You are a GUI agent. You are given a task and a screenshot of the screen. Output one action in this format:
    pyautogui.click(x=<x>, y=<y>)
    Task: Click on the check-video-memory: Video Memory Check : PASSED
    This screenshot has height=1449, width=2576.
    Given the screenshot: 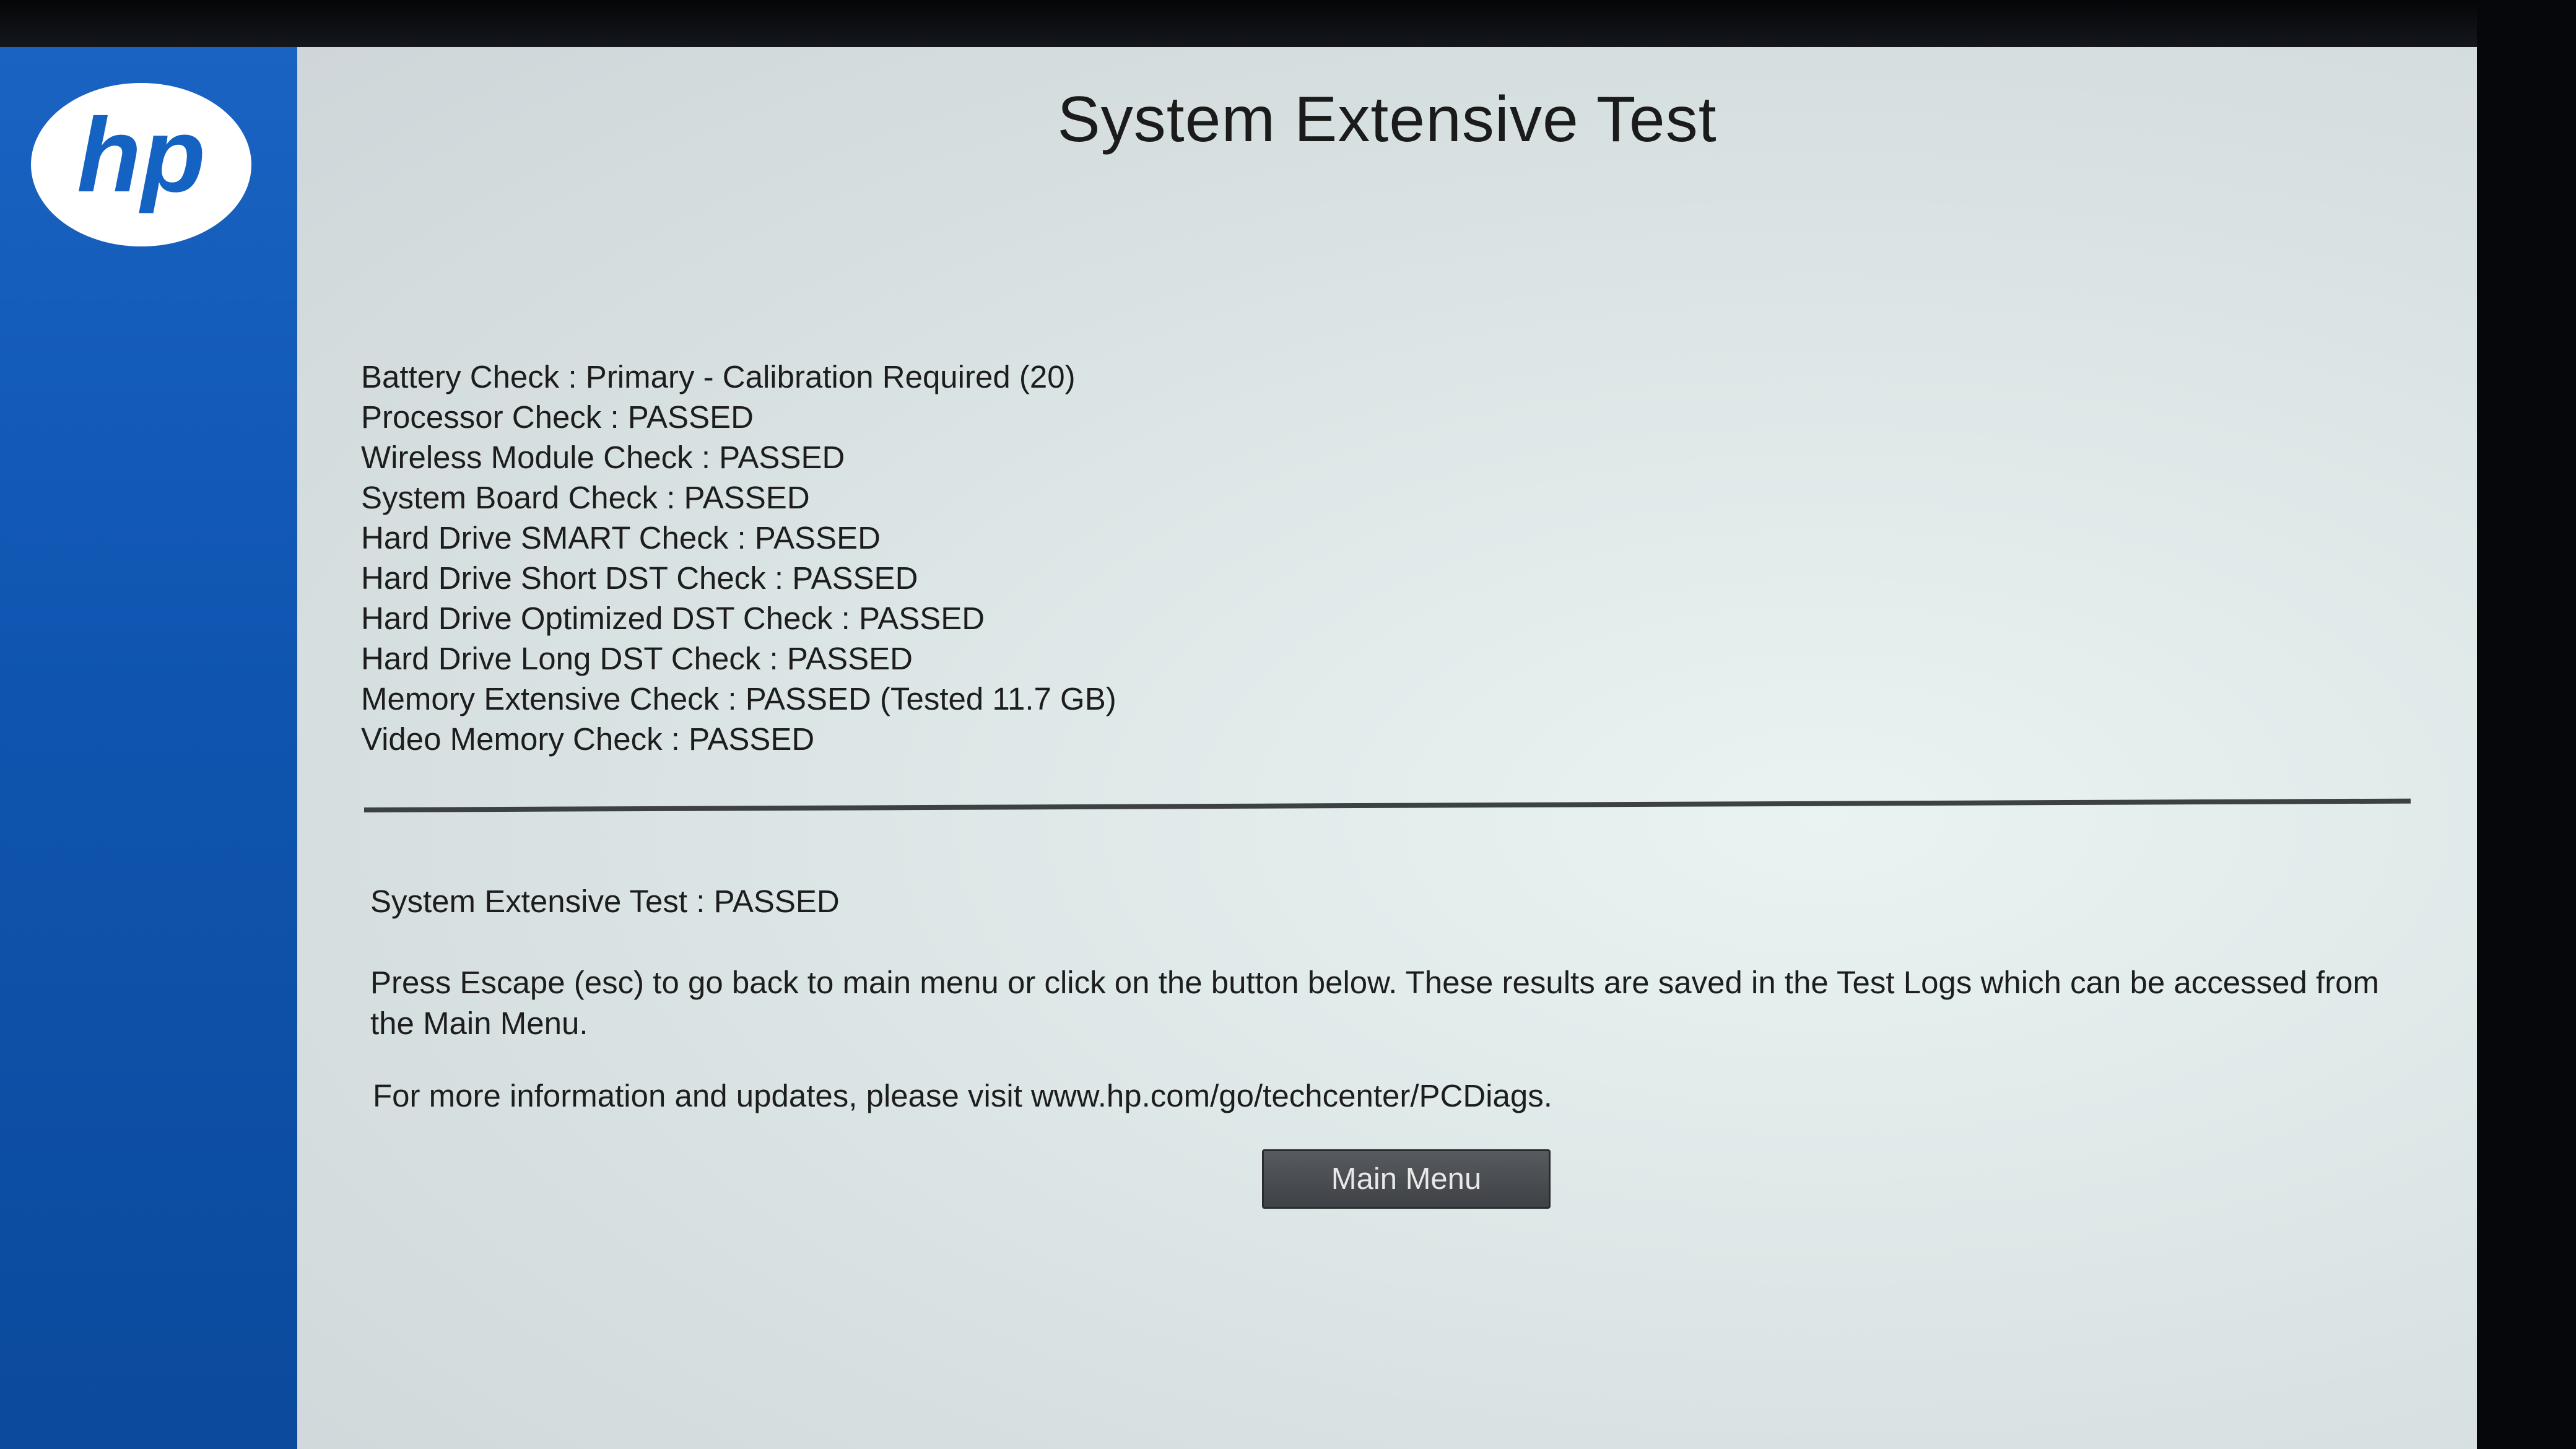 What is the action you would take?
    pyautogui.click(x=588, y=739)
    